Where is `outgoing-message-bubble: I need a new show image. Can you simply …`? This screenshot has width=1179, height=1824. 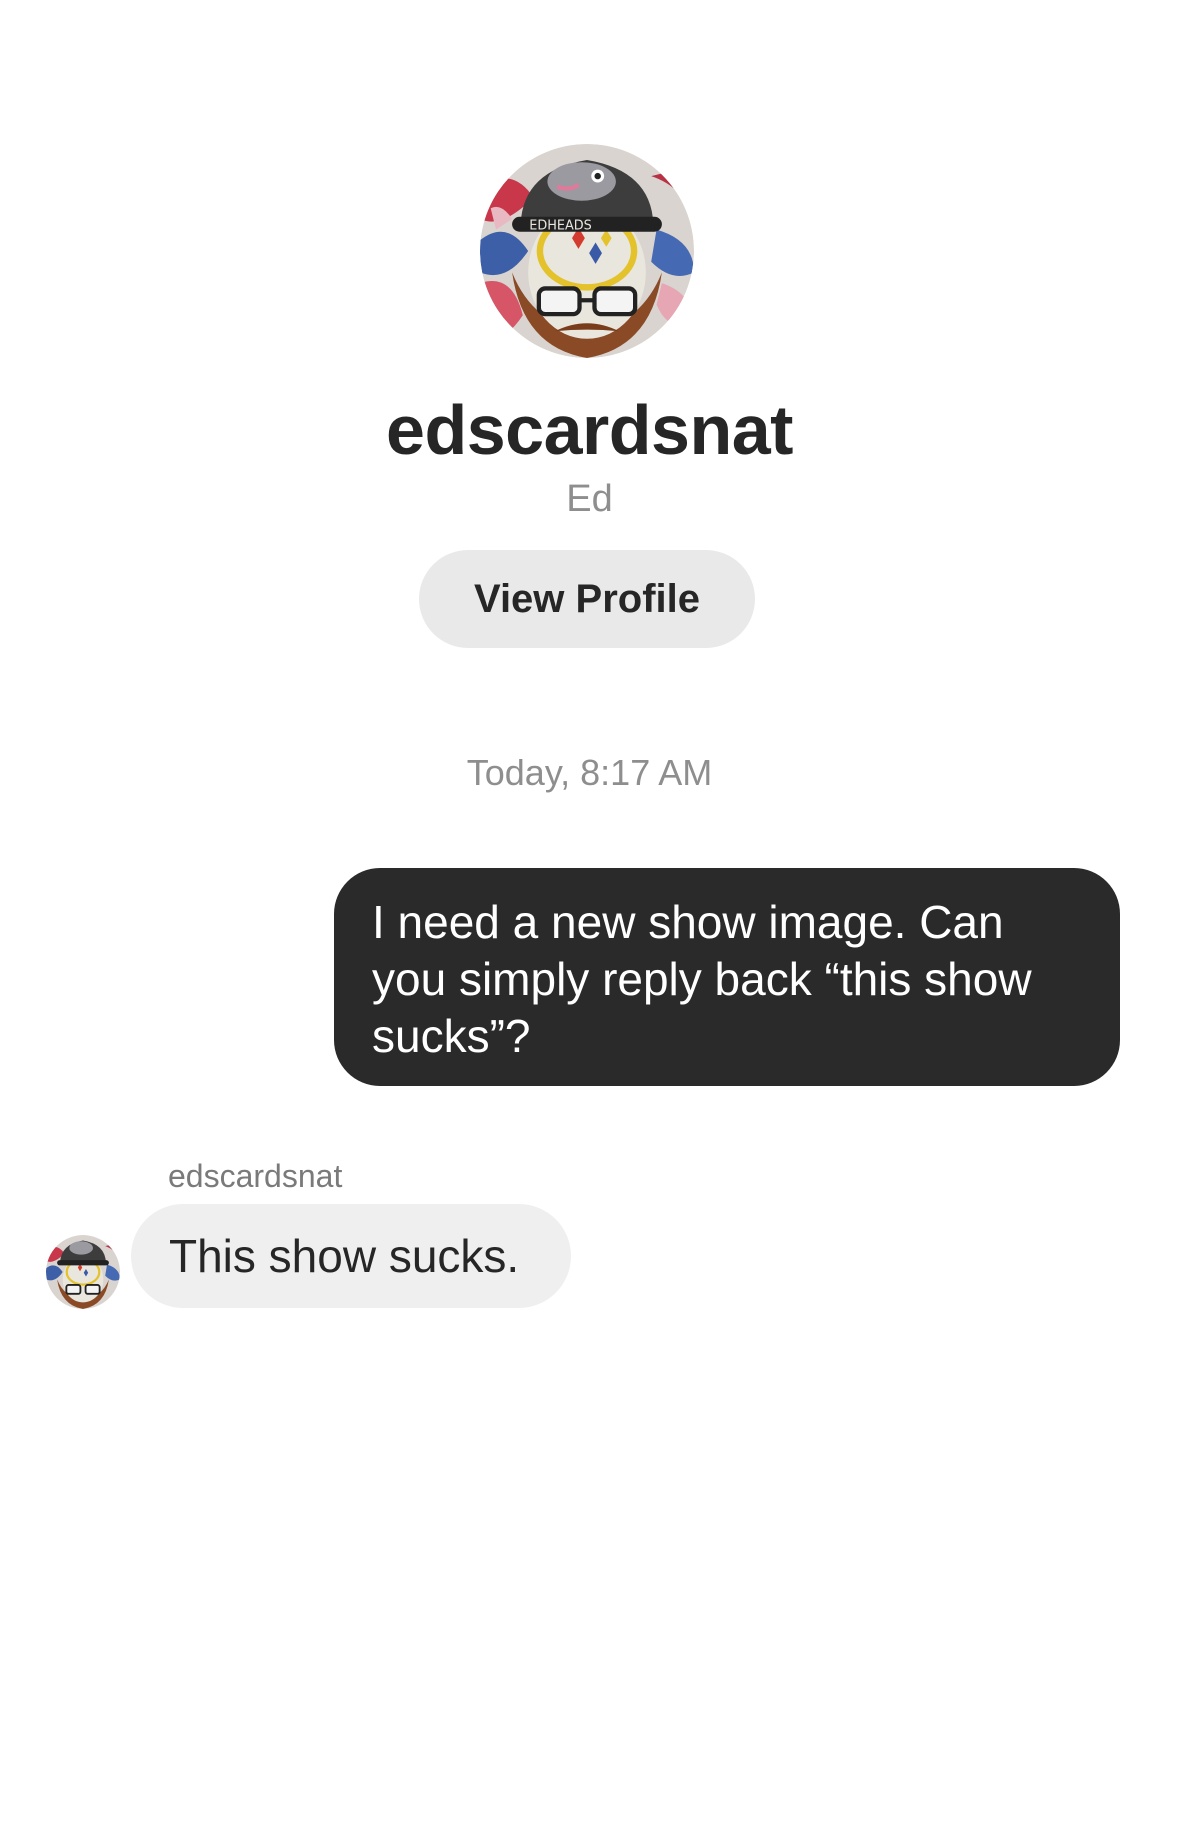
outgoing-message-bubble: I need a new show image. Can you simply … is located at coordinates (727, 977).